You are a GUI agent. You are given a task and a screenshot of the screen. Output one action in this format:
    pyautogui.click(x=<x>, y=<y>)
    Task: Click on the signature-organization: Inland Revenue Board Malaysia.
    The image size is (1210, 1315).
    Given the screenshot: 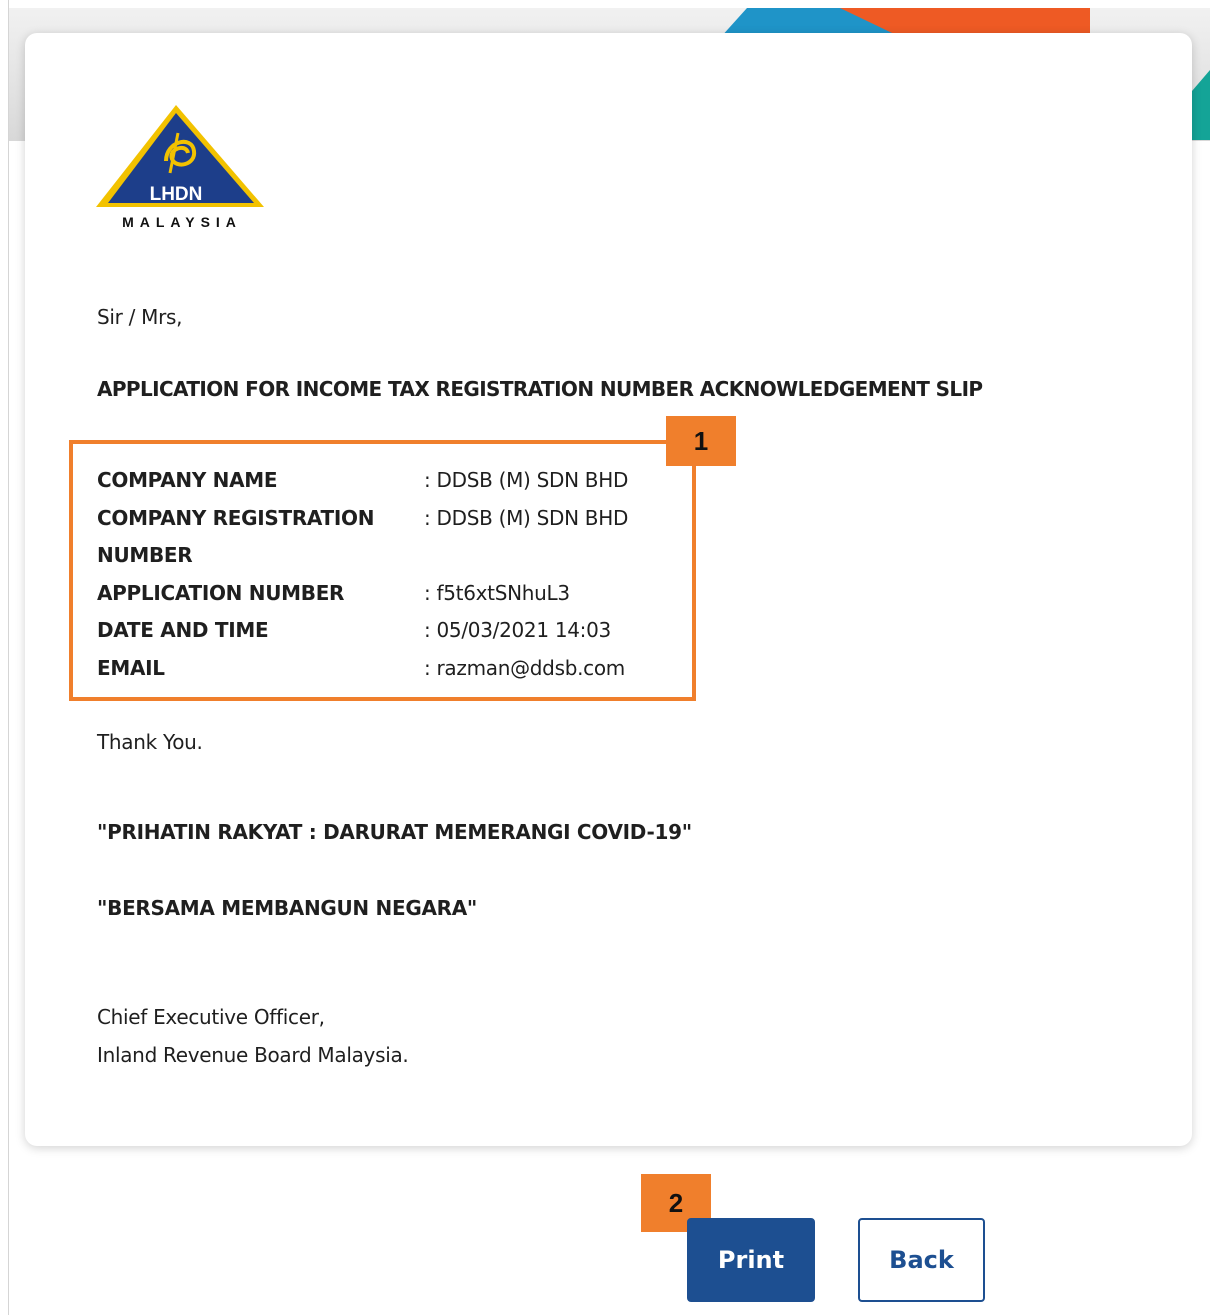 What is the action you would take?
    pyautogui.click(x=253, y=1055)
    